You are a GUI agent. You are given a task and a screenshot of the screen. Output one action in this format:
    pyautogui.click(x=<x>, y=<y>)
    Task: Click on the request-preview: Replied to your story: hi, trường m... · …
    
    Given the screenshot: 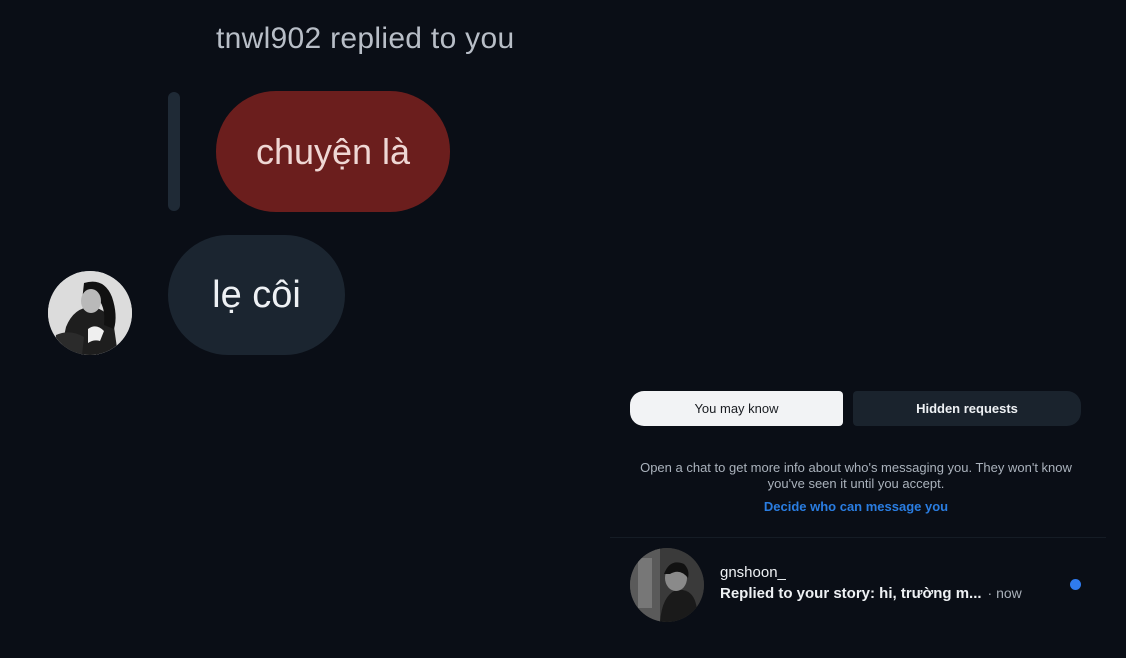 What is the action you would take?
    pyautogui.click(x=871, y=593)
    